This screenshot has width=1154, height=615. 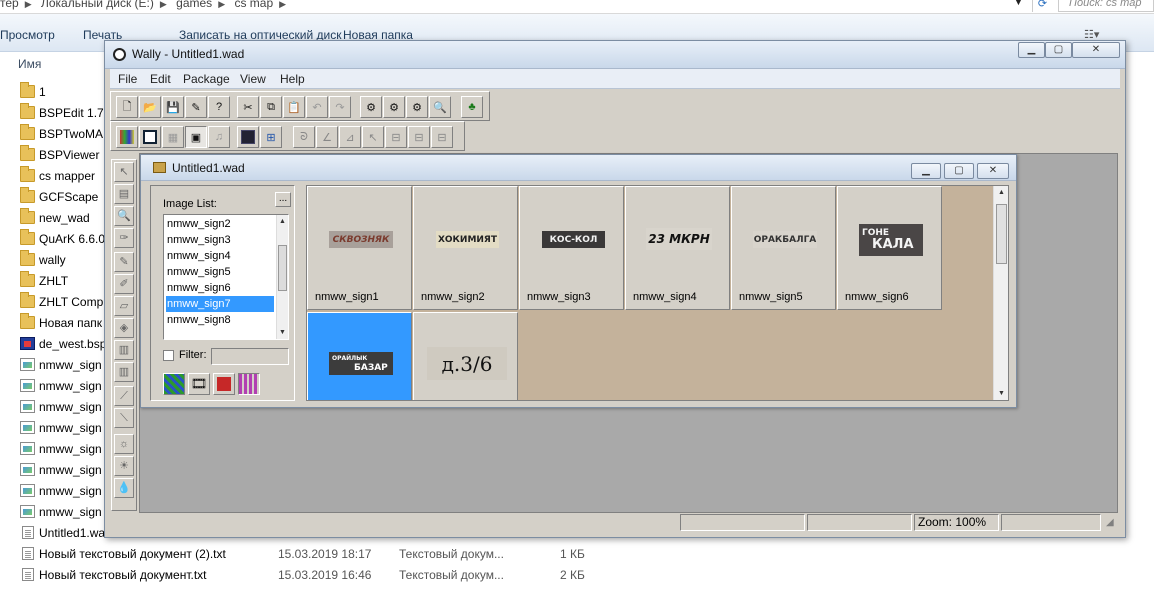 What do you see at coordinates (60, 64) in the screenshot?
I see `column-header-name: Имя` at bounding box center [60, 64].